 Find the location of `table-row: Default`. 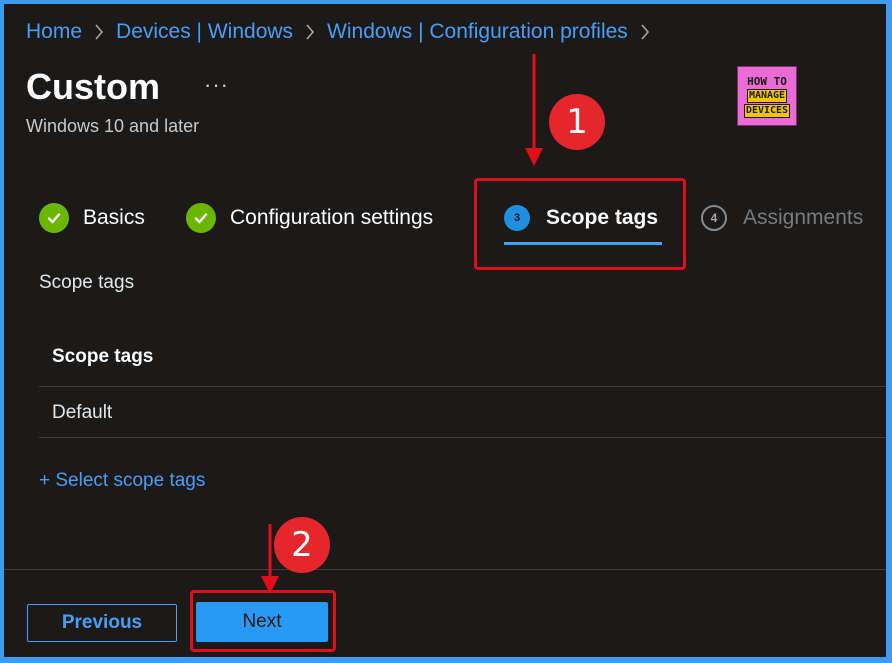

table-row: Default is located at coordinates (82, 412).